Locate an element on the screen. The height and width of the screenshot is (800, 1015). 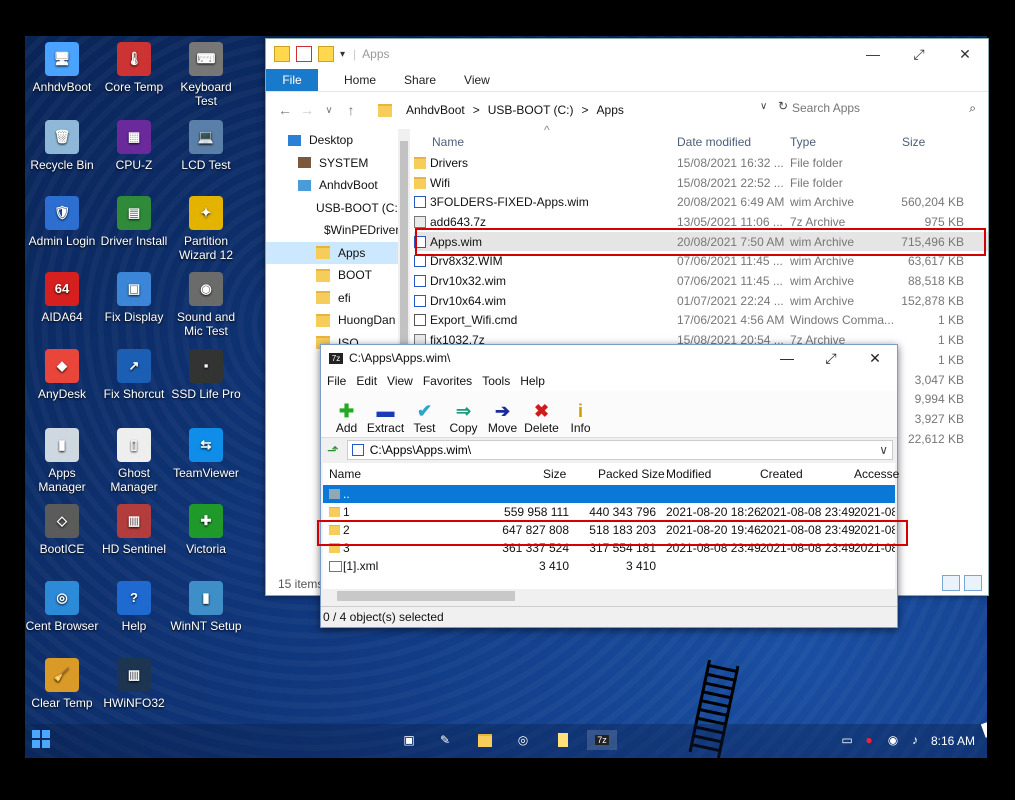
desktop-icon-partition-wizard-12: ✦ Partition Wizard 12 is located at coordinates (206, 229).